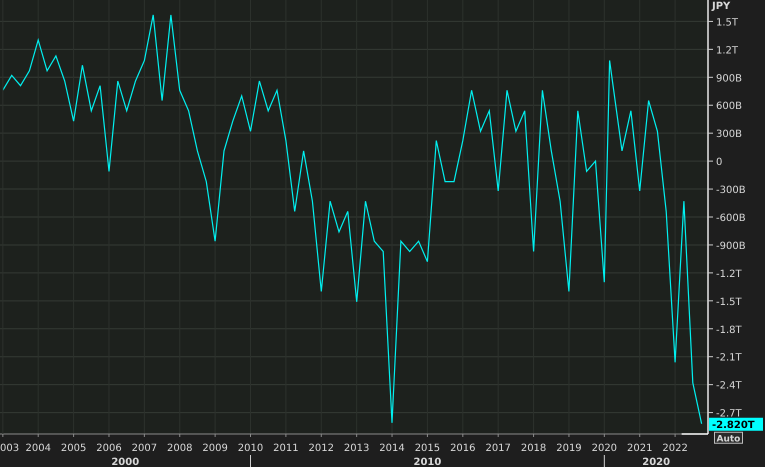 The width and height of the screenshot is (765, 467). Describe the element at coordinates (729, 274) in the screenshot. I see `y-axis-label: -1.2T` at that location.